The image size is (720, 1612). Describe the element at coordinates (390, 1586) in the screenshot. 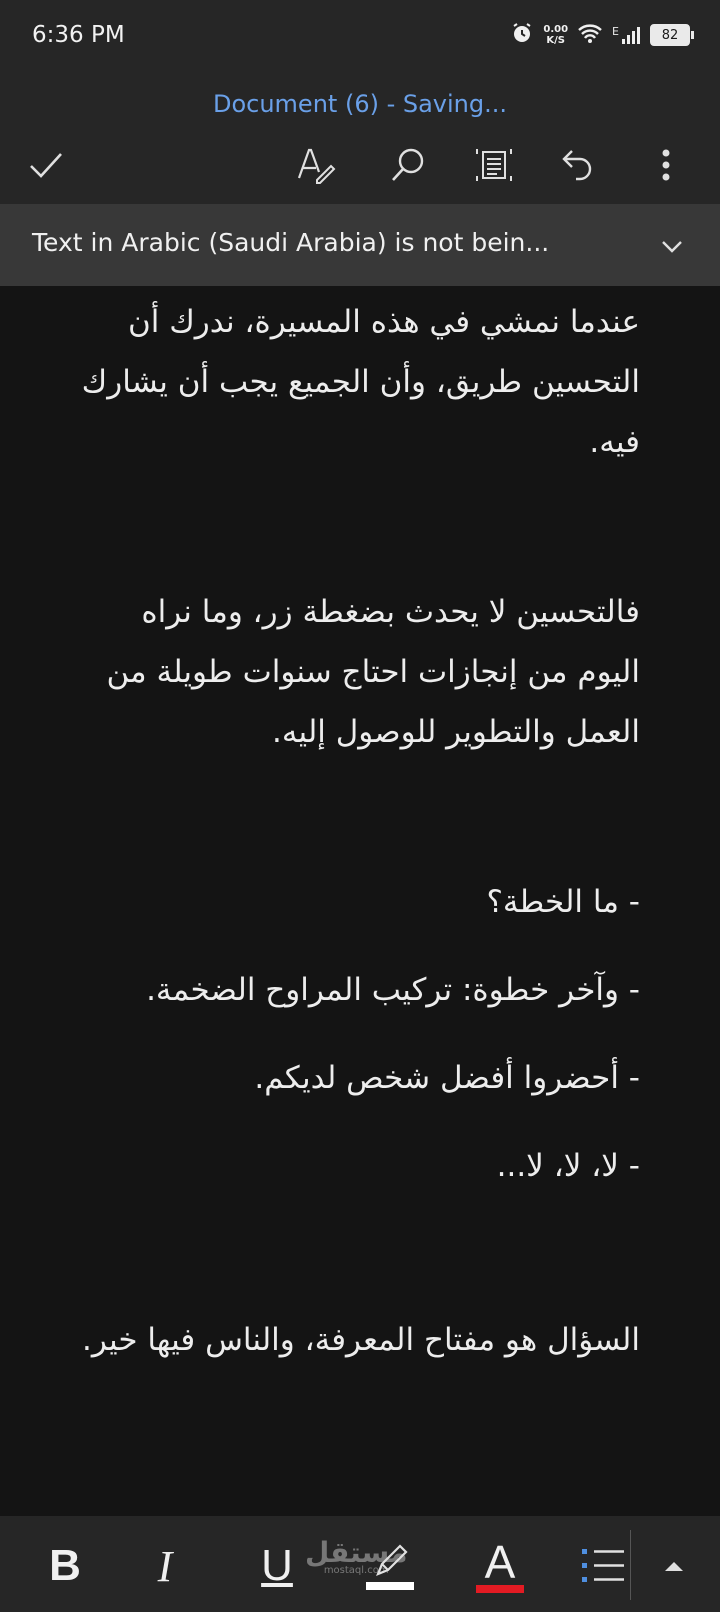

I see `highlight-color-swatch` at that location.